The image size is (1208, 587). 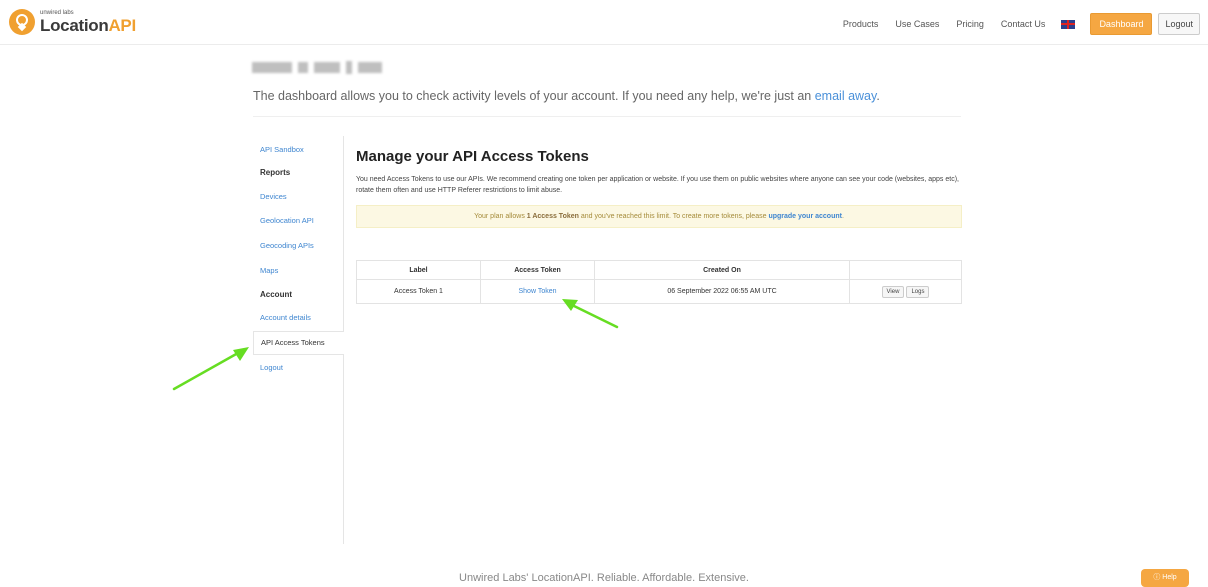 What do you see at coordinates (210, 369) in the screenshot?
I see `arrow-to-api-access-tokens` at bounding box center [210, 369].